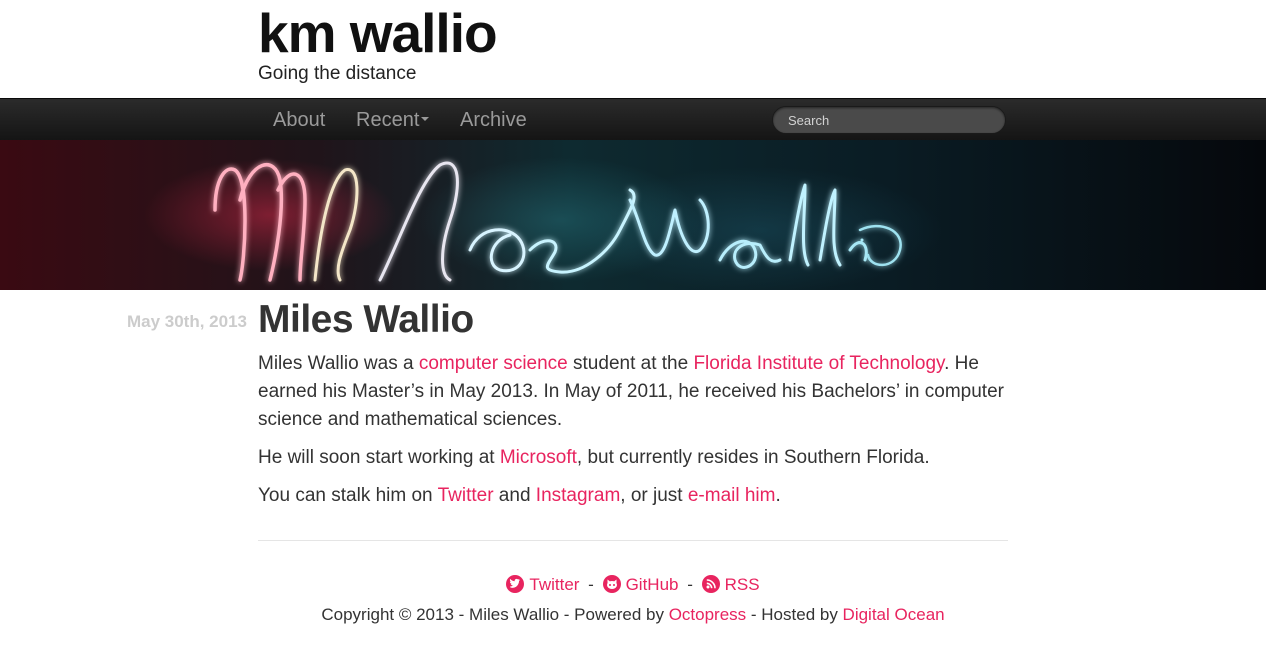 The height and width of the screenshot is (649, 1266). What do you see at coordinates (578, 495) in the screenshot?
I see `link-instagram: Instagram` at bounding box center [578, 495].